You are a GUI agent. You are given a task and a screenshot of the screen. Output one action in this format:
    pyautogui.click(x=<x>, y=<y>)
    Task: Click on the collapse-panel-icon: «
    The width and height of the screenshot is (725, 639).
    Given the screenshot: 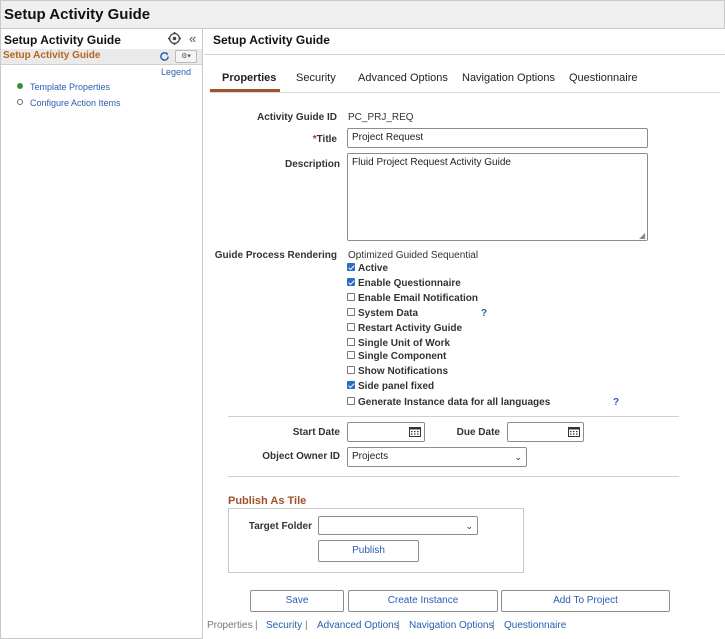 What is the action you would take?
    pyautogui.click(x=192, y=38)
    